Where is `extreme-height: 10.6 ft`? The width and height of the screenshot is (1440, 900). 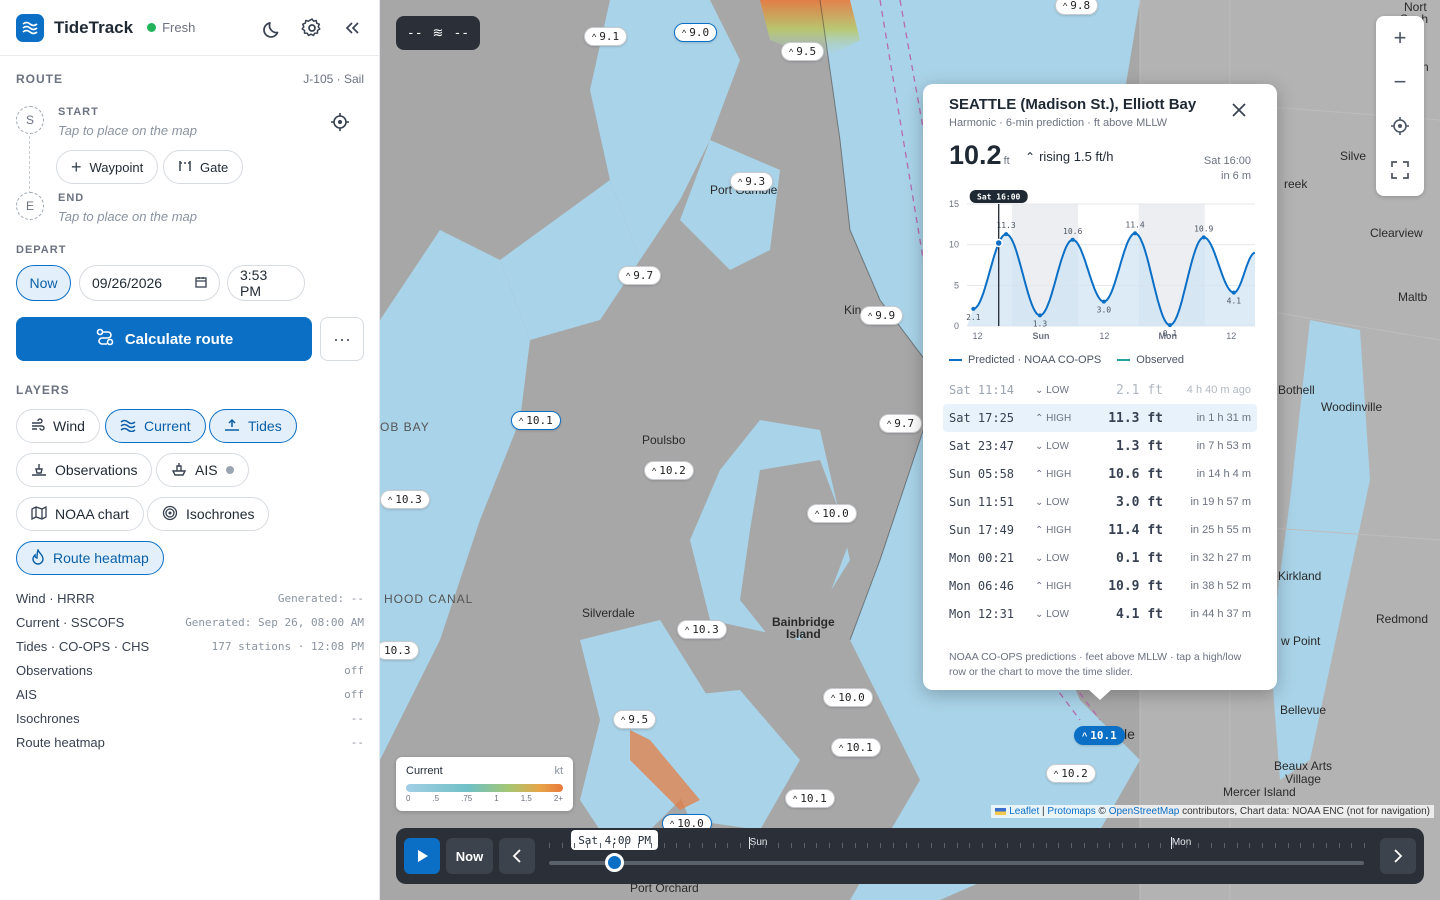
extreme-height: 10.6 ft is located at coordinates (1135, 474).